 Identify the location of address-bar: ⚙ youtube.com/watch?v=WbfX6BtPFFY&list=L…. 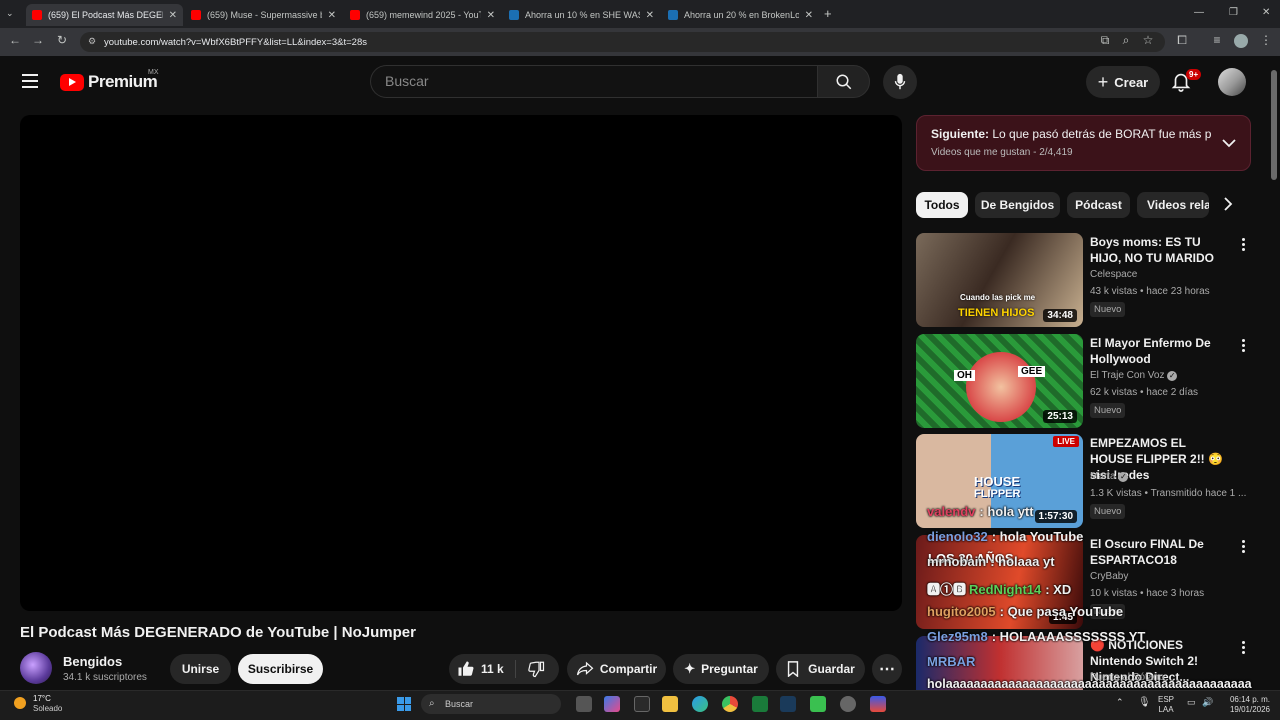
(622, 42).